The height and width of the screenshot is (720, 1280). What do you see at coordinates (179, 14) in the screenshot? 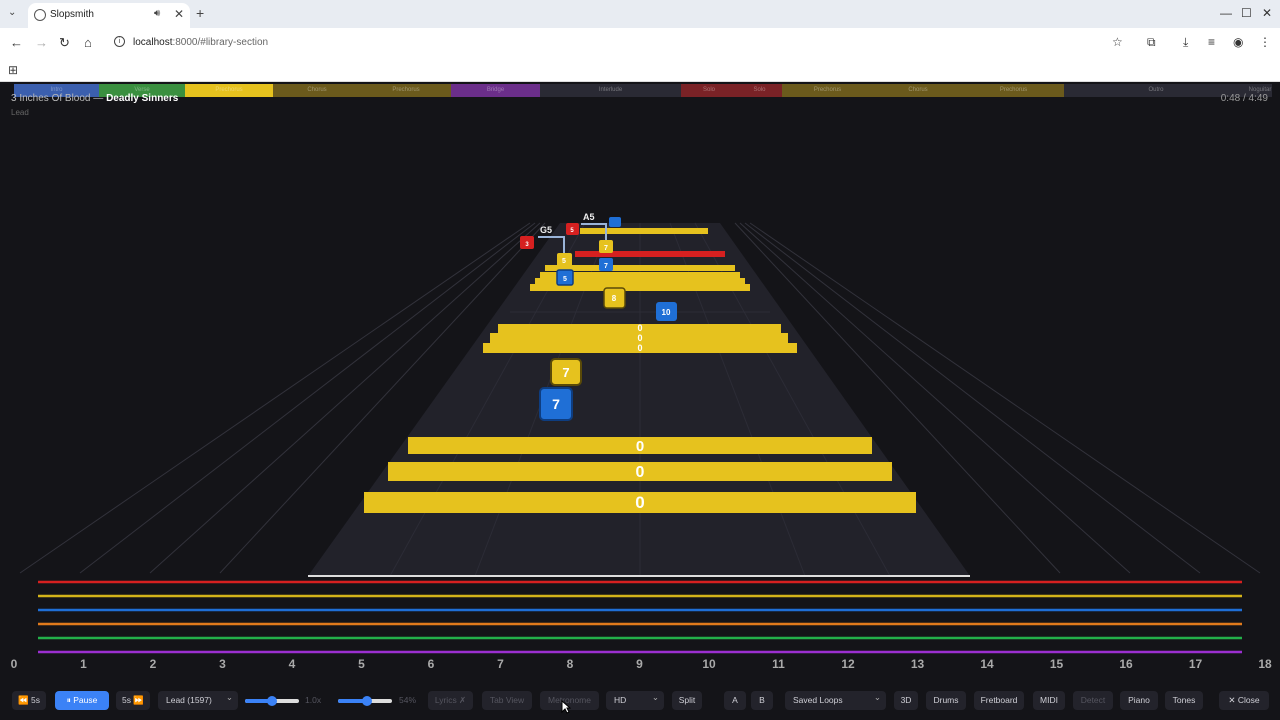
I see `close-tab-icon: ✕` at bounding box center [179, 14].